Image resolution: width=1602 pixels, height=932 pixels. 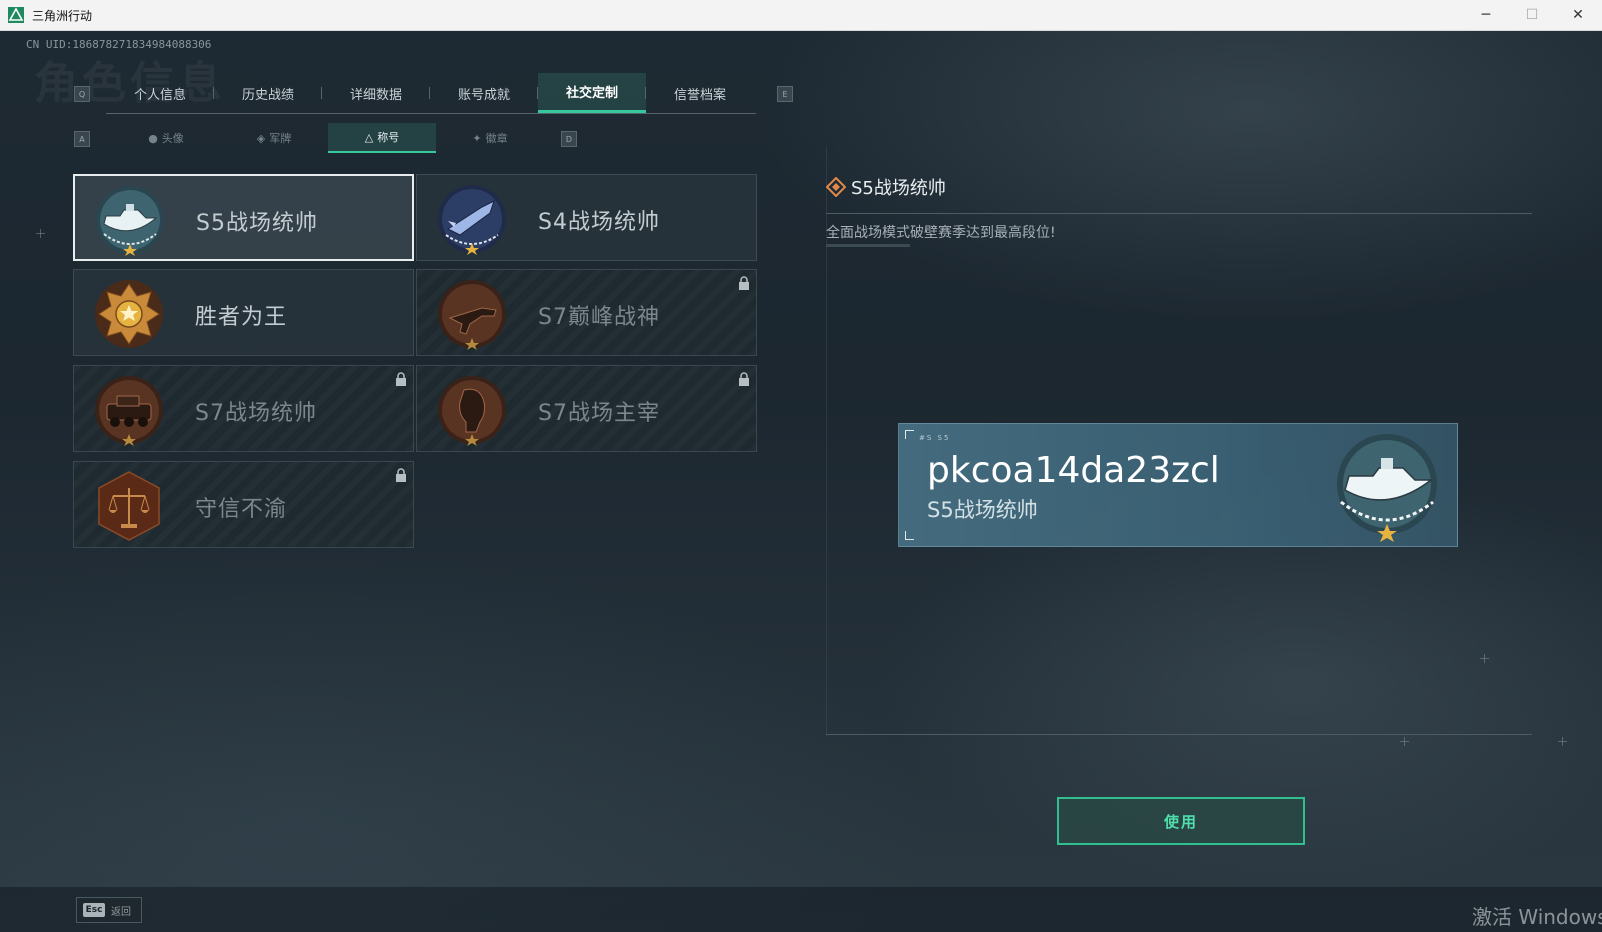 I want to click on title-card-label: S5战场统帅, so click(x=257, y=223).